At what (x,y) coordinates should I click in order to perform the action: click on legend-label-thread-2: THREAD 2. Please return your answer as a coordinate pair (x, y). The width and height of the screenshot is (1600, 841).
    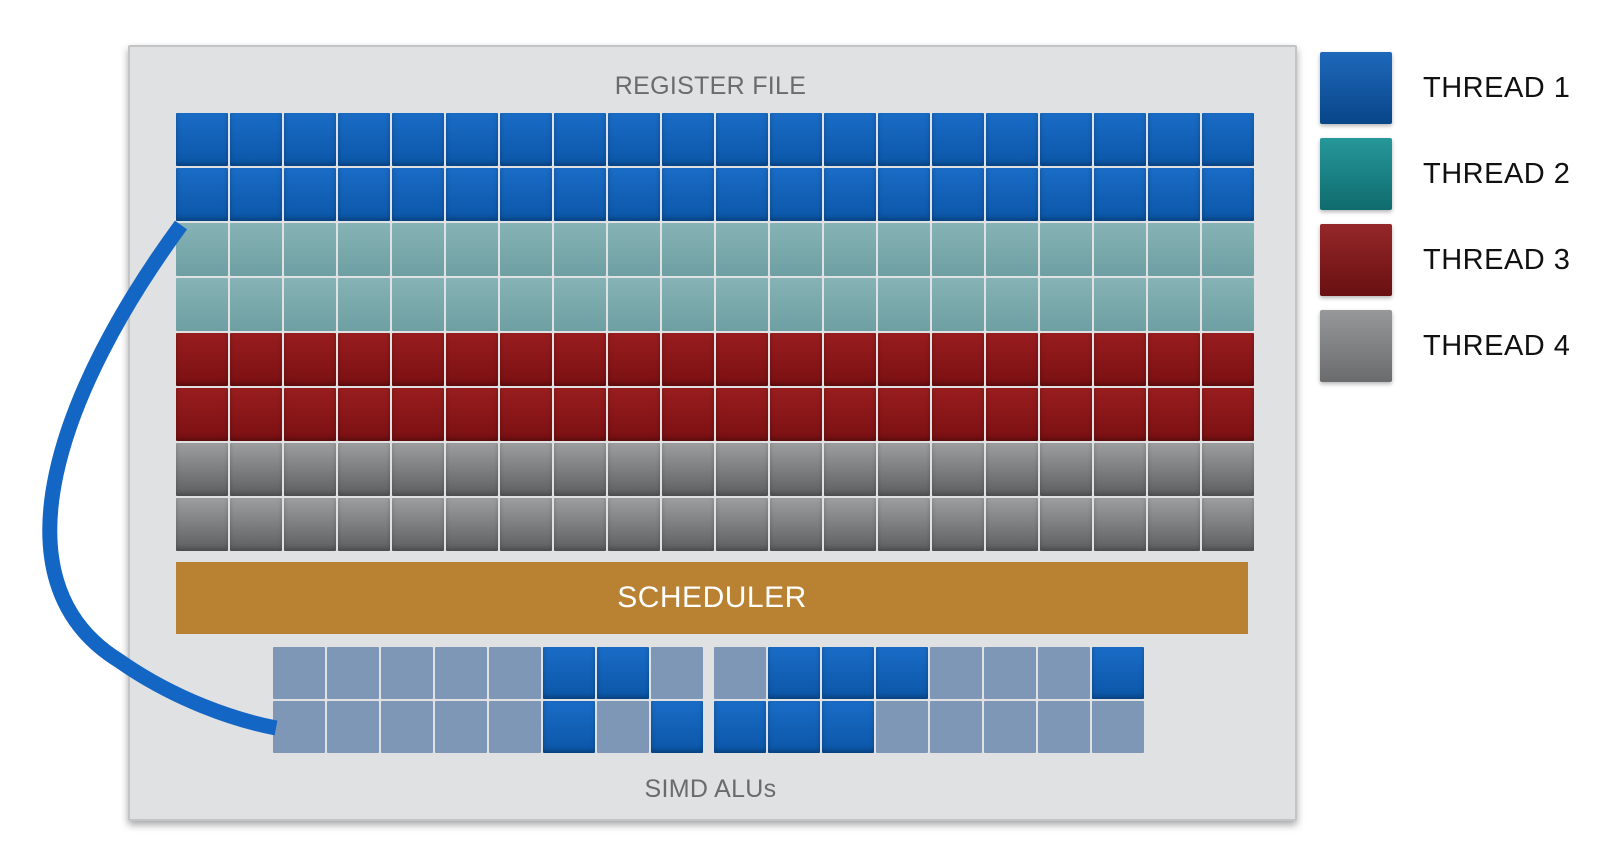
    Looking at the image, I should click on (1497, 174).